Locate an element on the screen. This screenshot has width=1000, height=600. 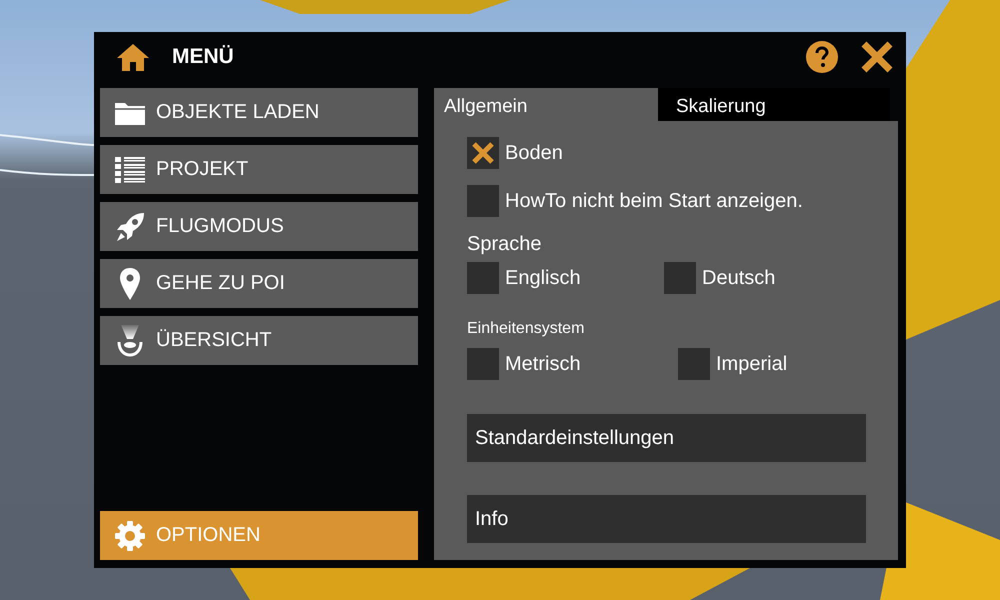
checkbox-label: HowTo nicht beim Start anzeigen. is located at coordinates (654, 201).